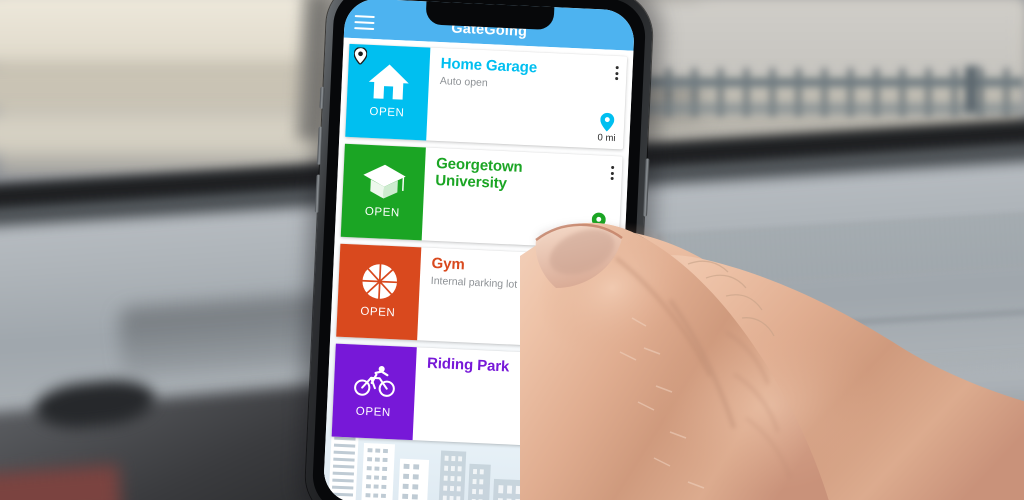  Describe the element at coordinates (607, 122) in the screenshot. I see `location-pin-icon` at that location.